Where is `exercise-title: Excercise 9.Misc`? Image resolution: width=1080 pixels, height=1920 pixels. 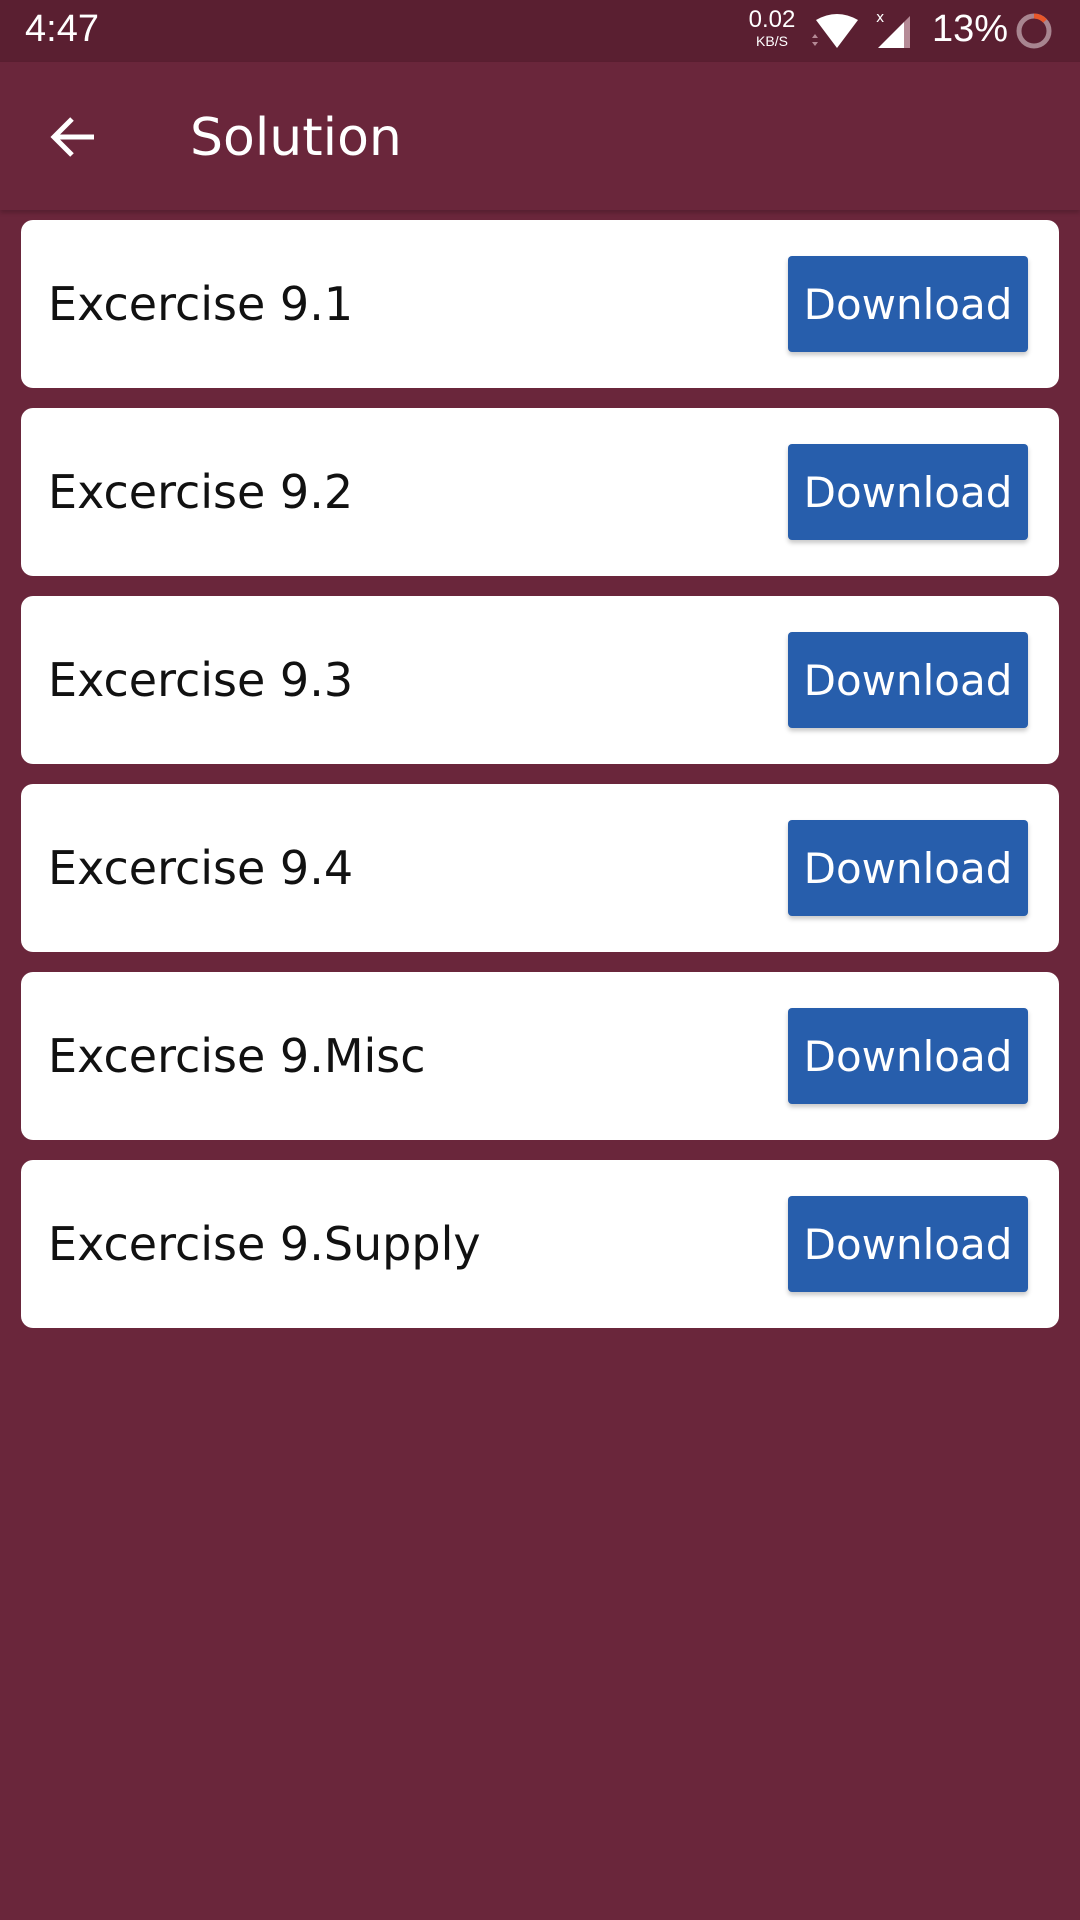
exercise-title: Excercise 9.Misc is located at coordinates (237, 1056).